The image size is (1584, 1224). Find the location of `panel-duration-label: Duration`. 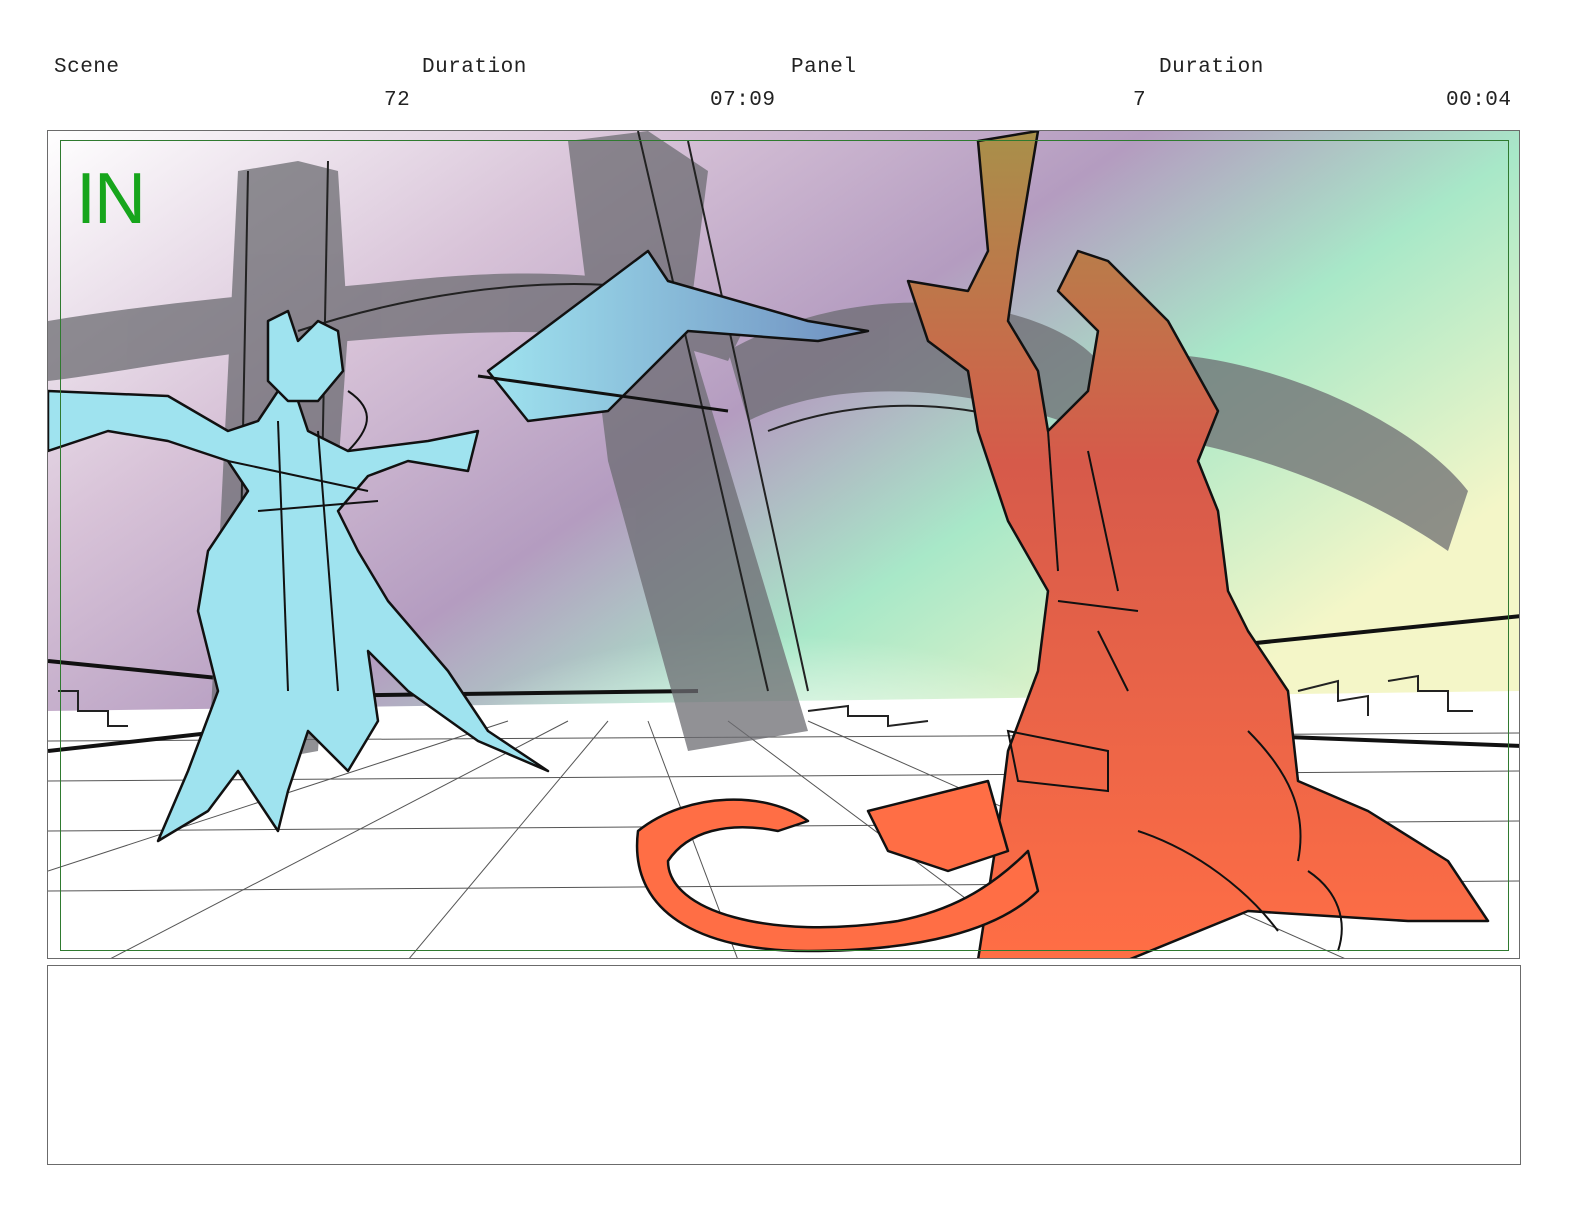

panel-duration-label: Duration is located at coordinates (1211, 67).